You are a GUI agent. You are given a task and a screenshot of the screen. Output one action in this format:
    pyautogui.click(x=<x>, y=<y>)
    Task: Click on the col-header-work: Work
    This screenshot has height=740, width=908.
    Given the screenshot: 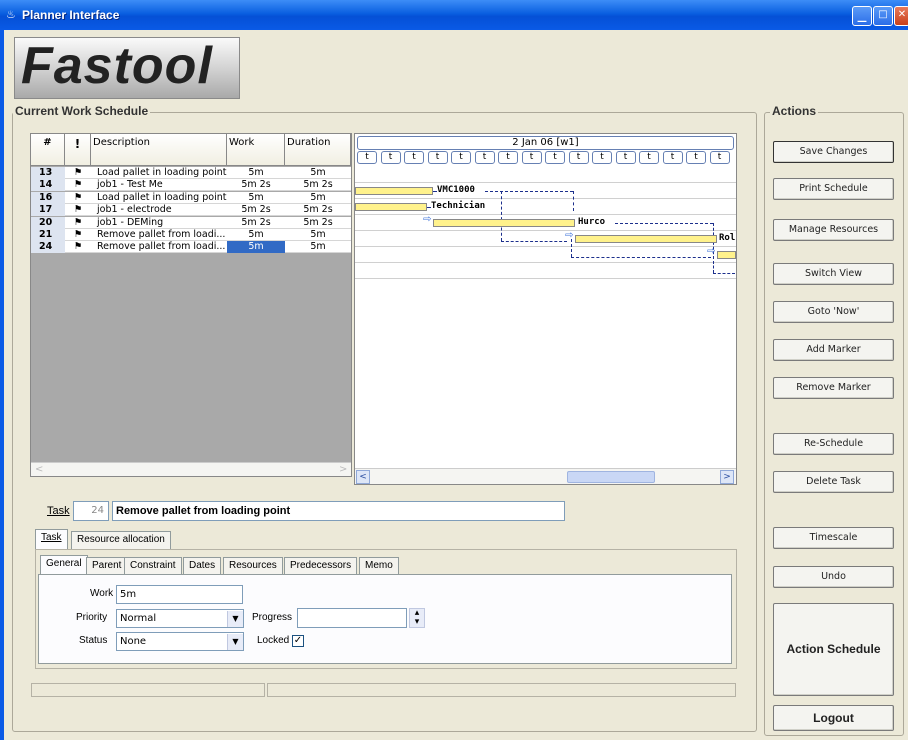 What is the action you would take?
    pyautogui.click(x=256, y=150)
    